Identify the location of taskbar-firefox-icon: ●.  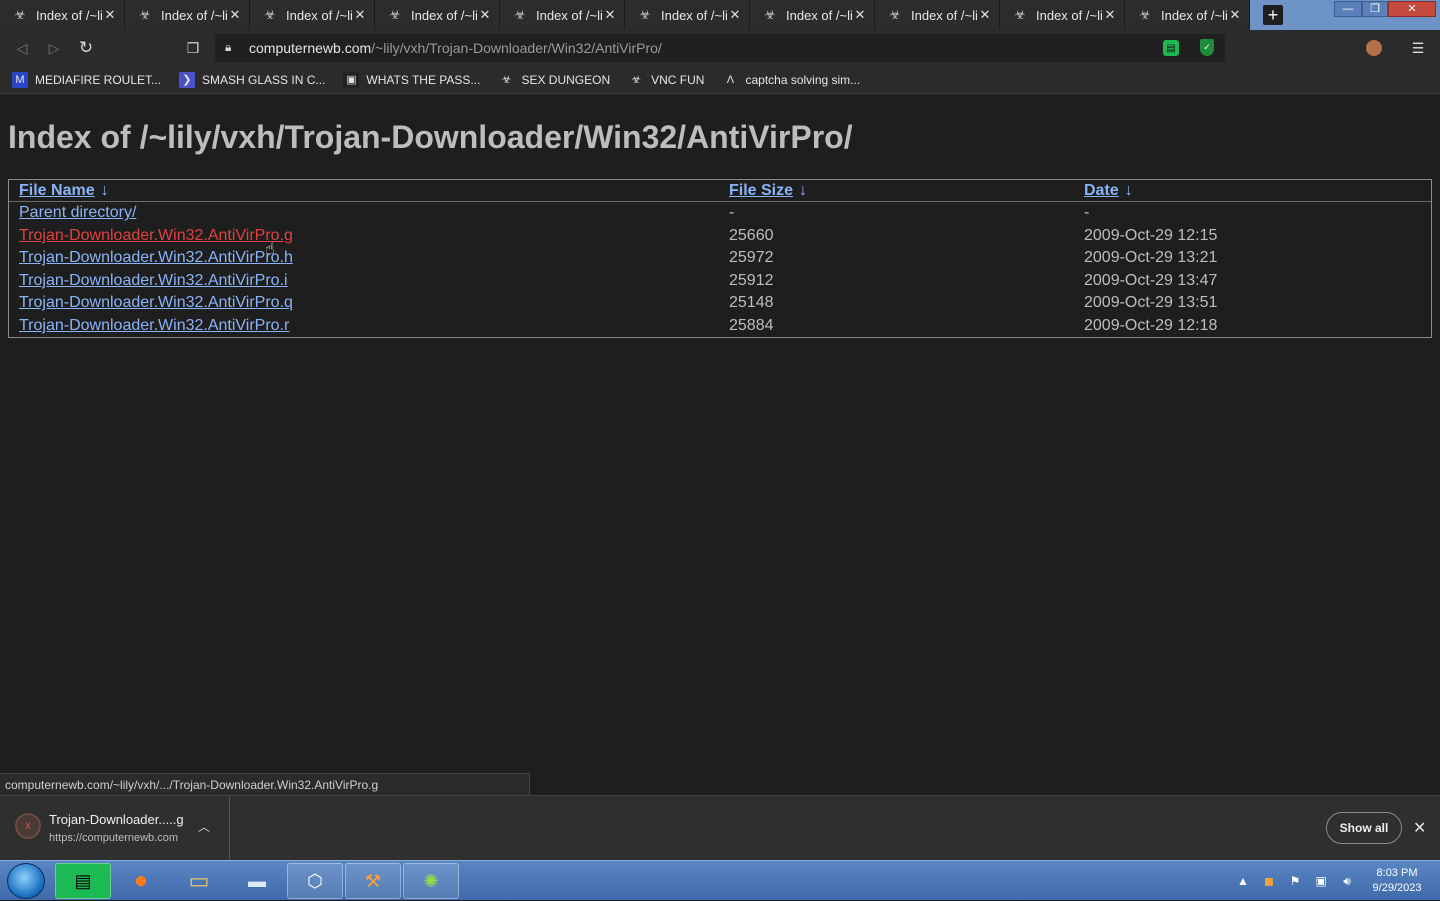
(141, 881).